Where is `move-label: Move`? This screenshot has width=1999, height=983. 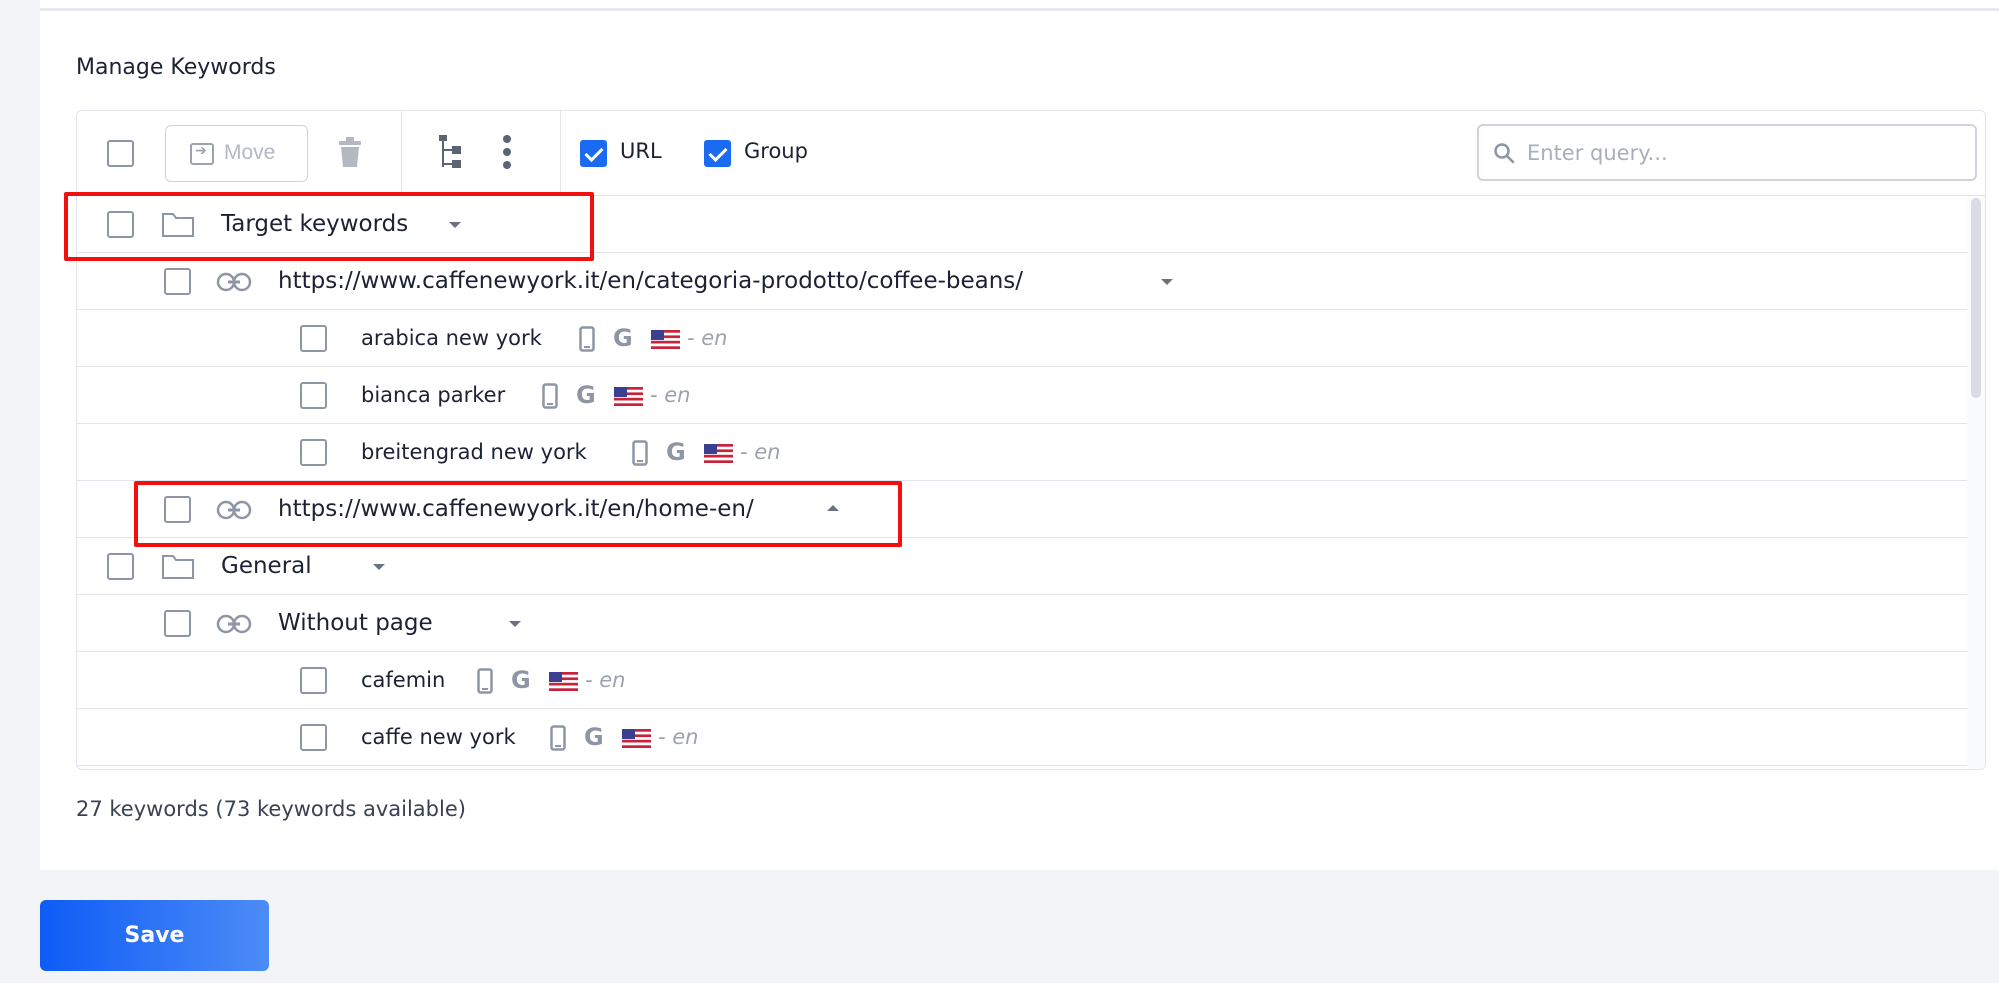 move-label: Move is located at coordinates (250, 152).